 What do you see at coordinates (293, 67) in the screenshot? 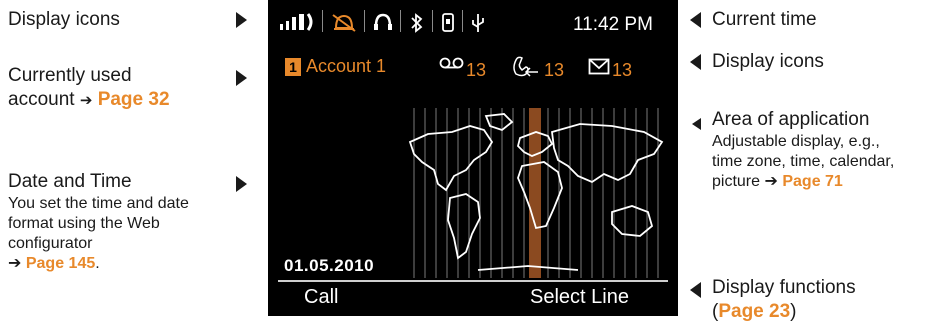
I see `account-number-badge: 1` at bounding box center [293, 67].